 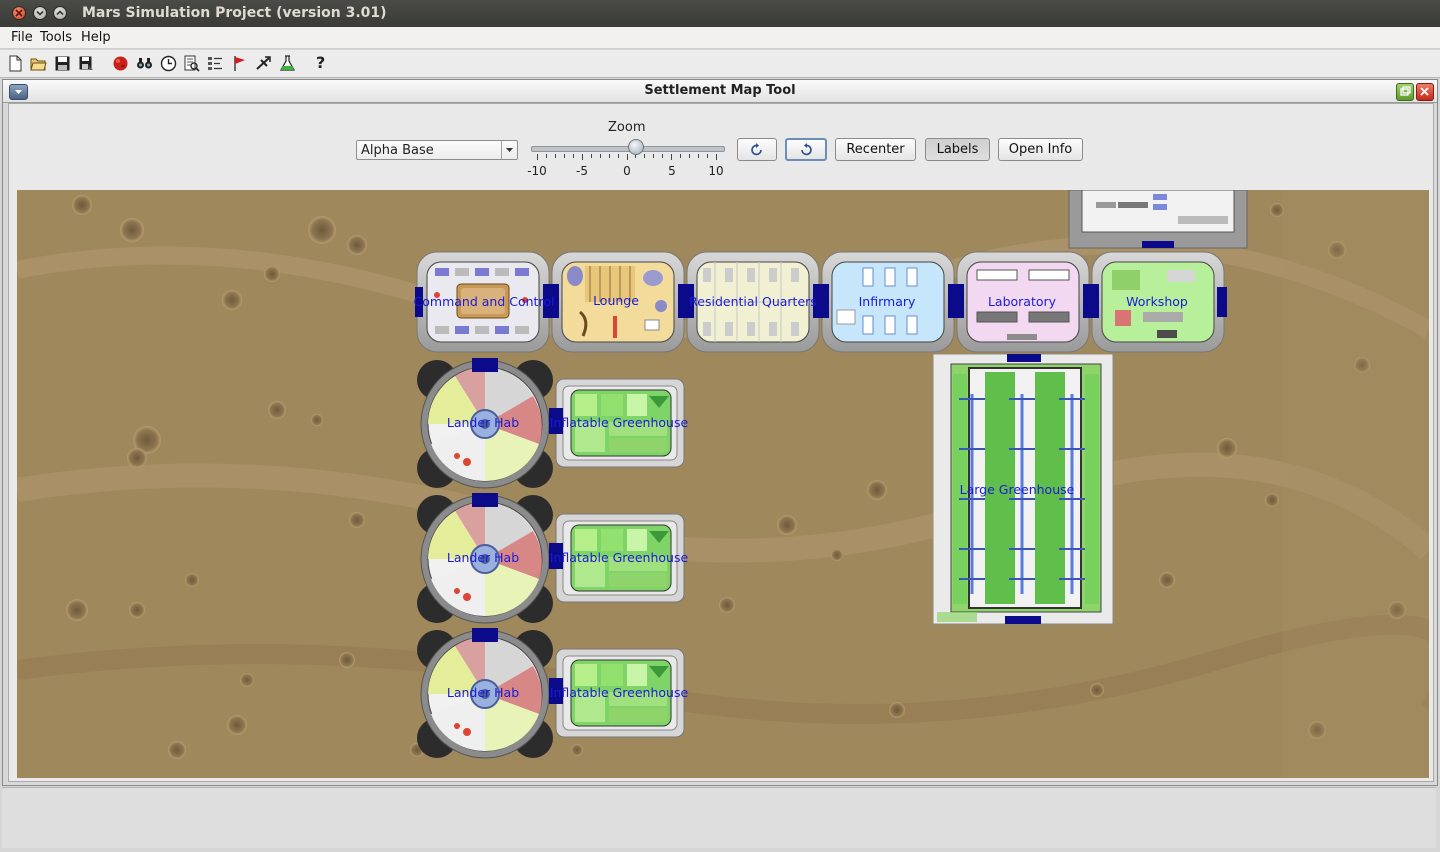 I want to click on zoom-tick-label: -10, so click(x=537, y=171).